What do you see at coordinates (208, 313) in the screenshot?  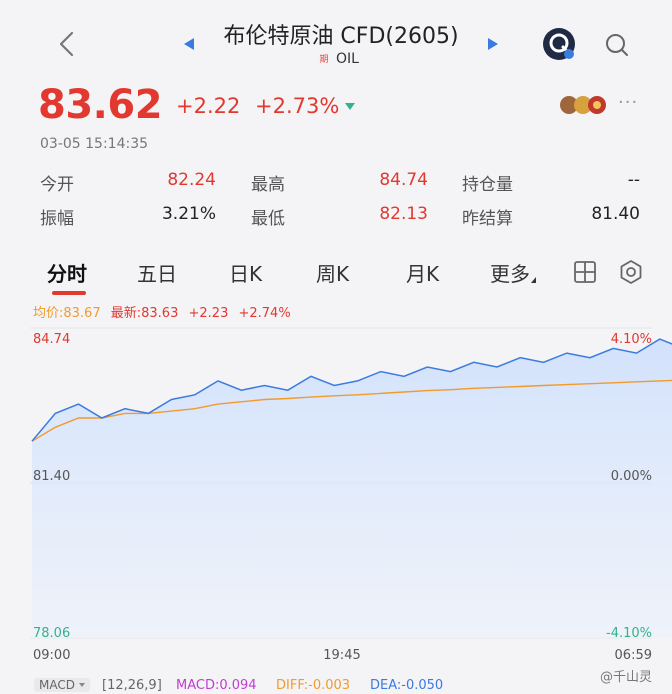 I see `legend-change: +2.23` at bounding box center [208, 313].